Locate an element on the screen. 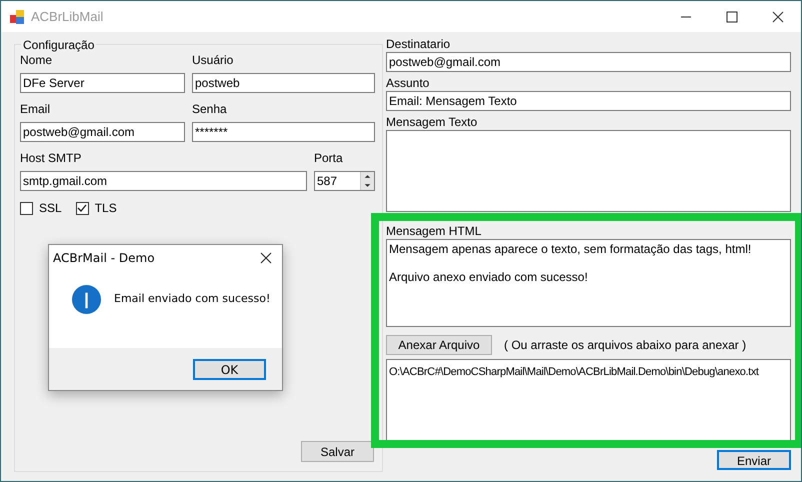 This screenshot has width=802, height=482. check-icon is located at coordinates (82, 208).